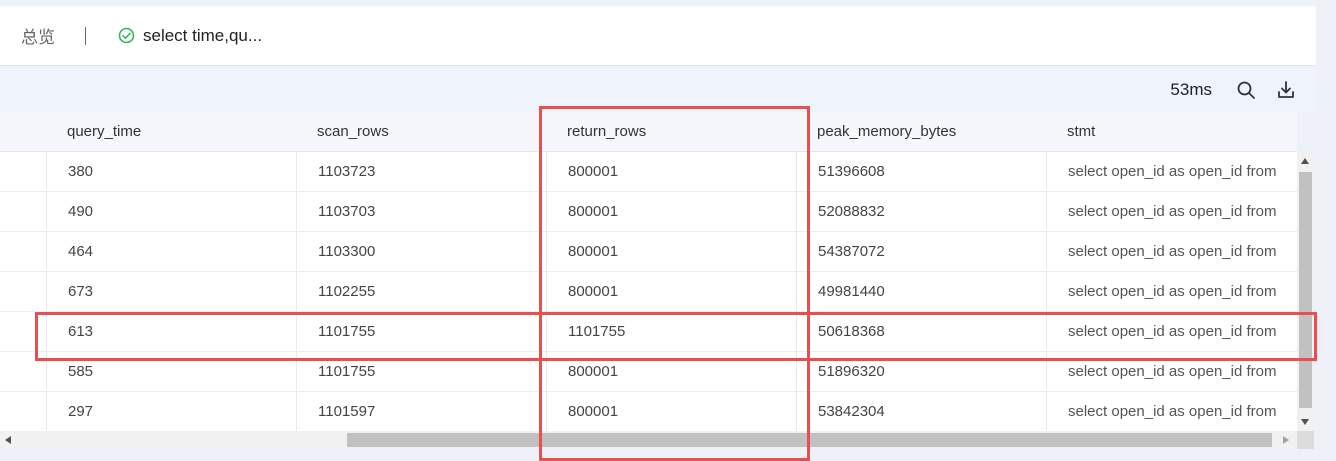  Describe the element at coordinates (851, 211) in the screenshot. I see `cell-value: 52088832` at that location.